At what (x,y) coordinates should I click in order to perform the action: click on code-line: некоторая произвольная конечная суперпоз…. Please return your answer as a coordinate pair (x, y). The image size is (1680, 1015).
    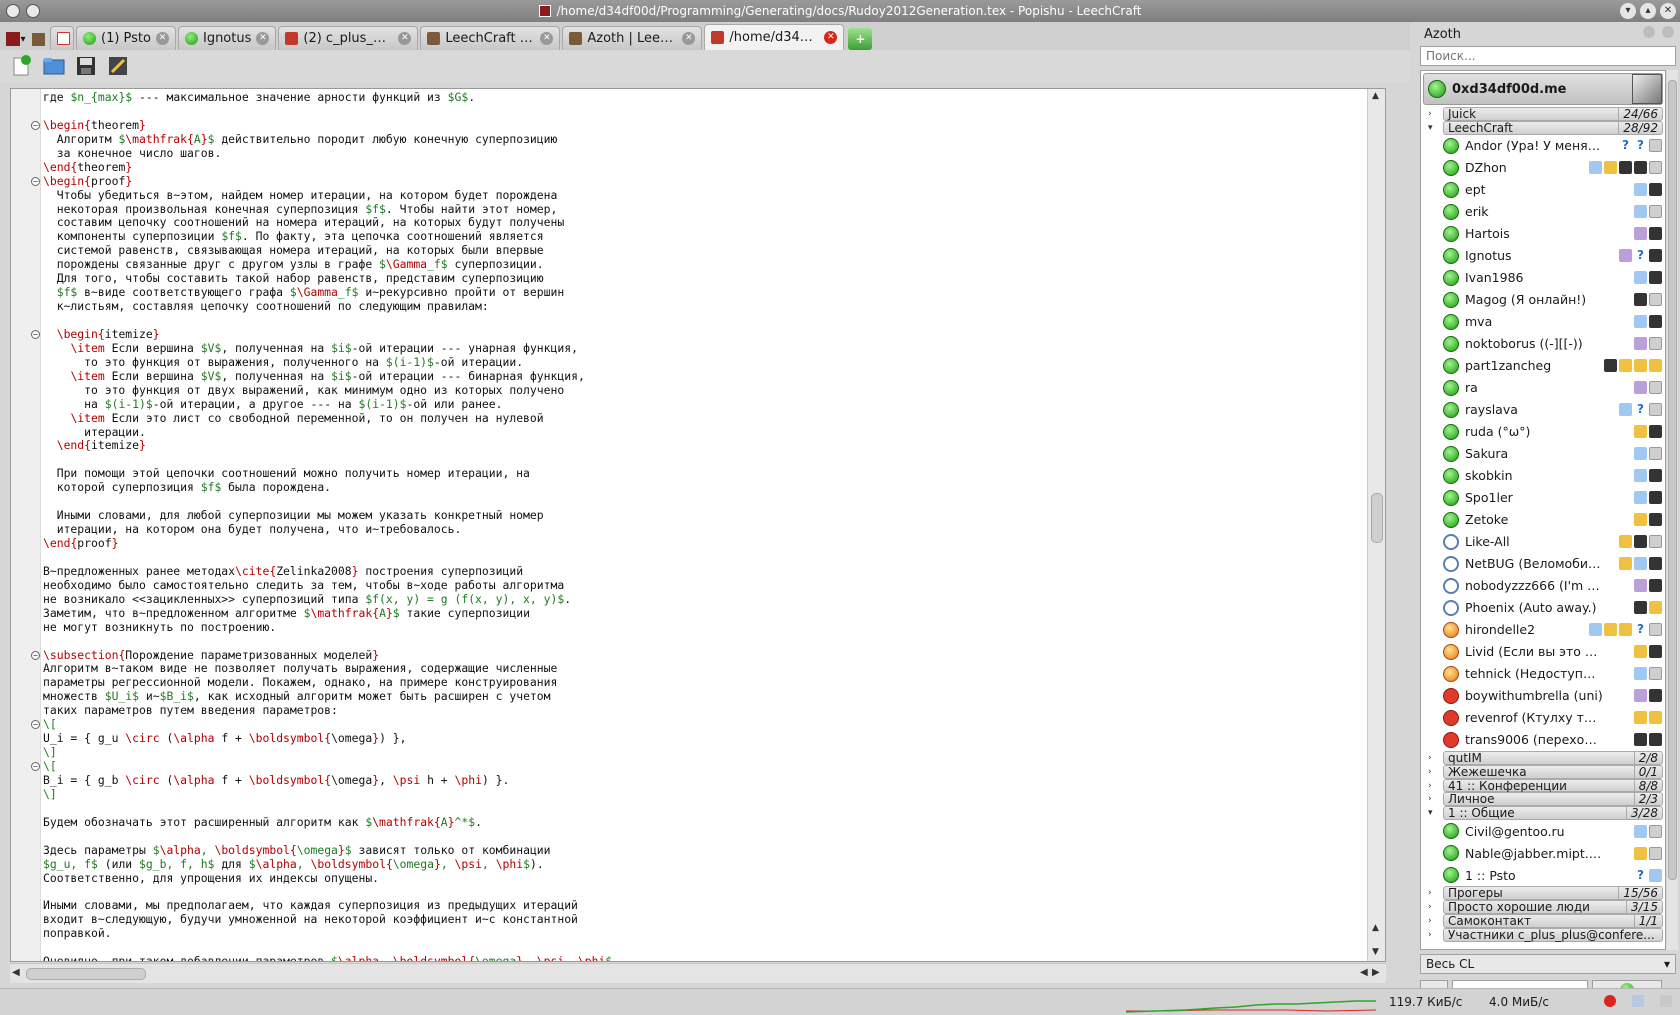
    Looking at the image, I should click on (704, 209).